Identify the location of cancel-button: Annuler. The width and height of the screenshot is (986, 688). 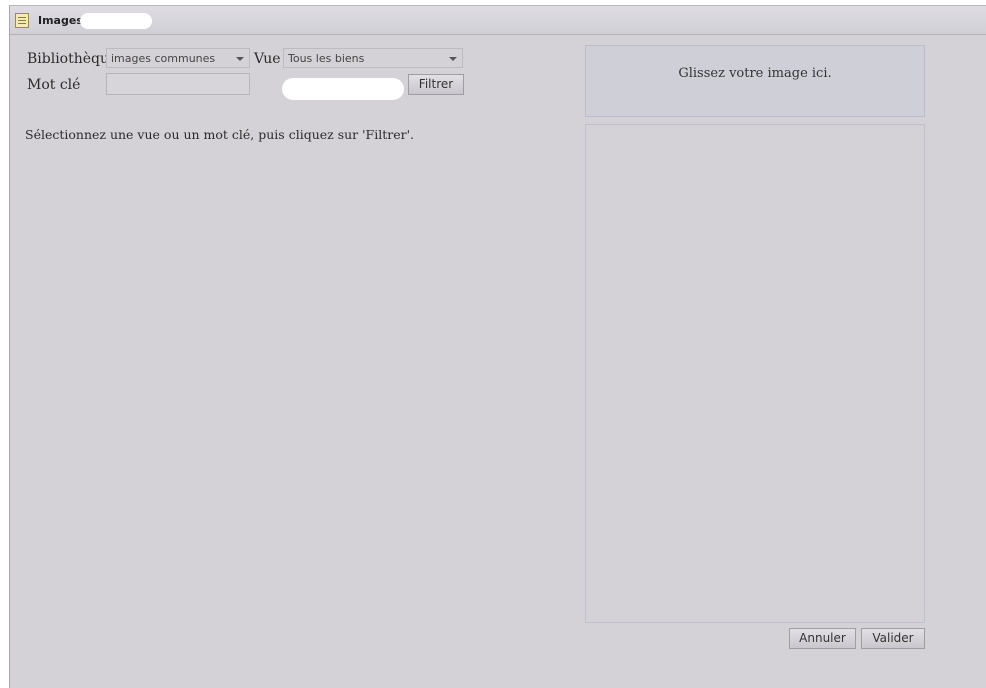
(822, 638).